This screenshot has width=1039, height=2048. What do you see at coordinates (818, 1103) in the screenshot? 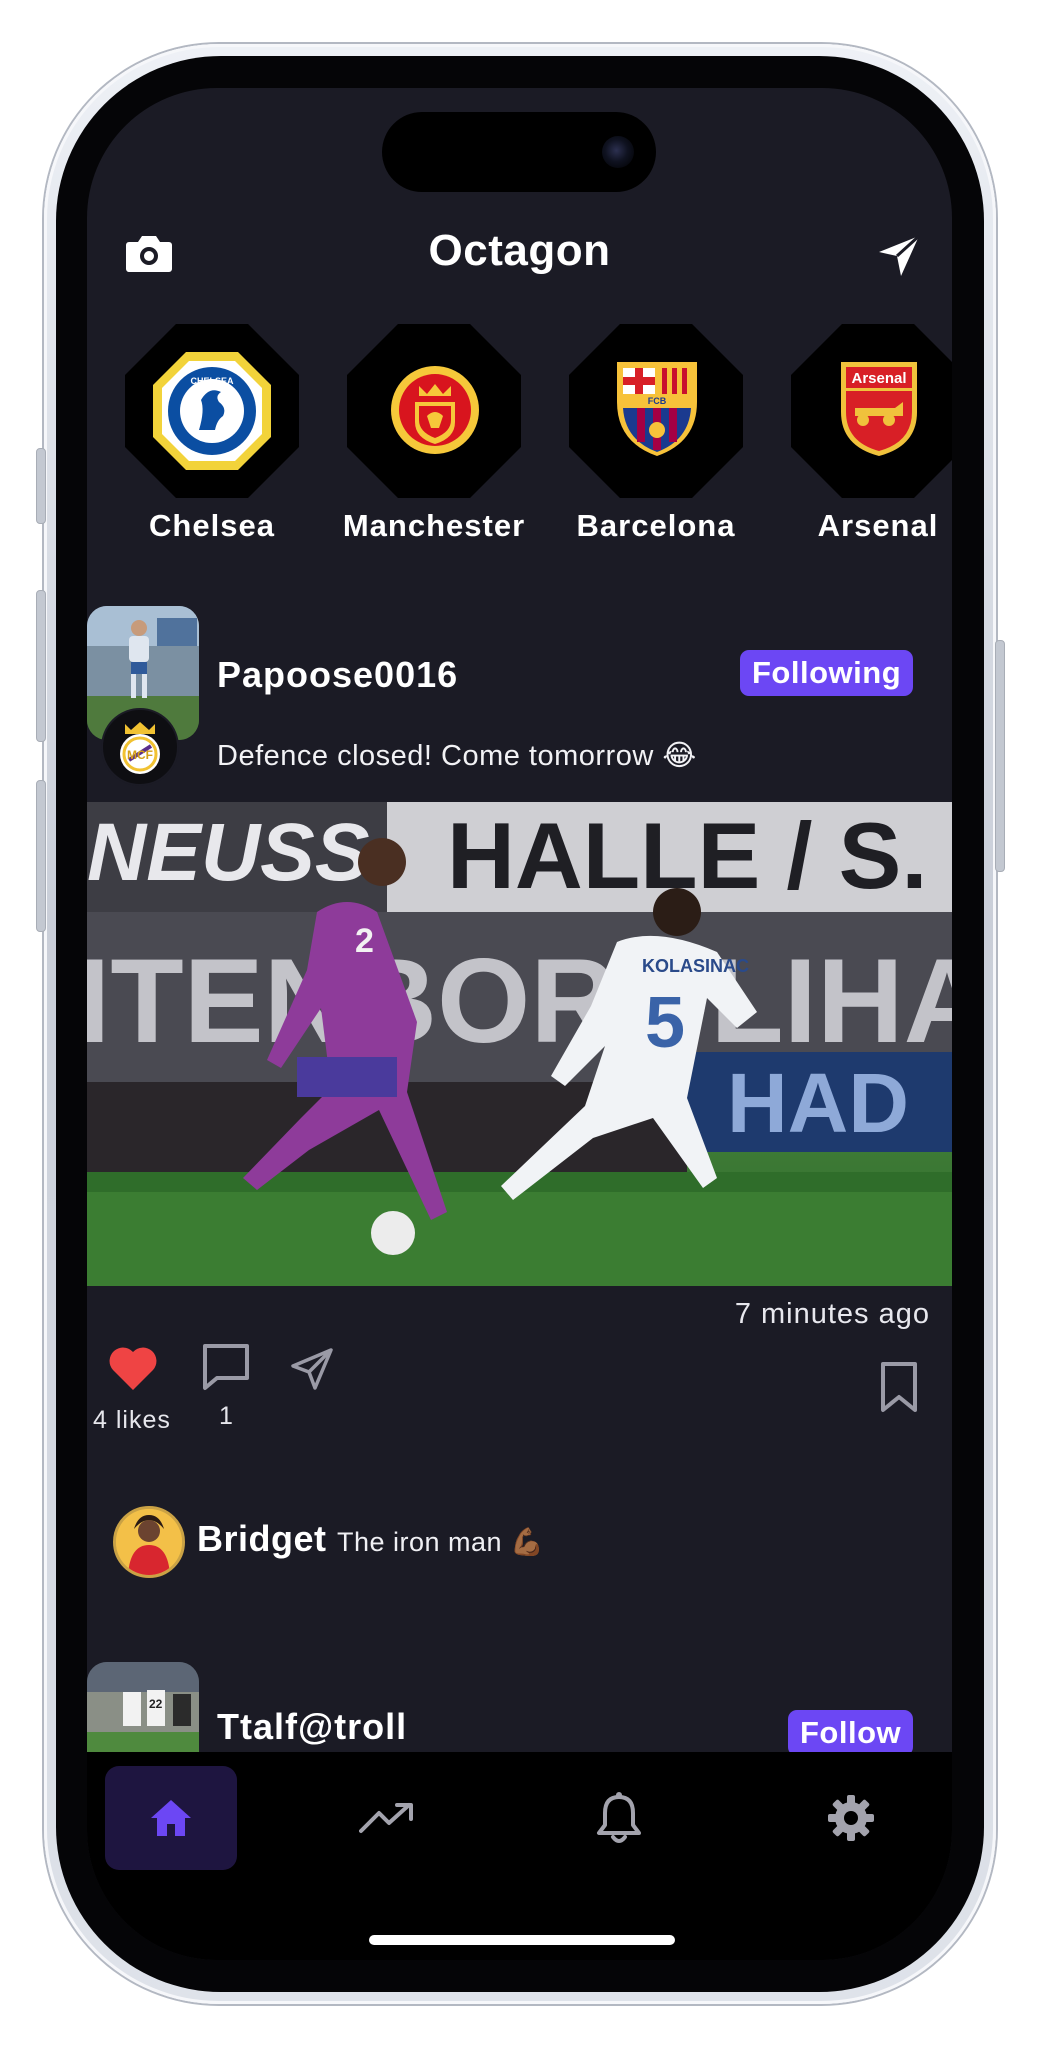
I see `banner-text-row3: HAD` at bounding box center [818, 1103].